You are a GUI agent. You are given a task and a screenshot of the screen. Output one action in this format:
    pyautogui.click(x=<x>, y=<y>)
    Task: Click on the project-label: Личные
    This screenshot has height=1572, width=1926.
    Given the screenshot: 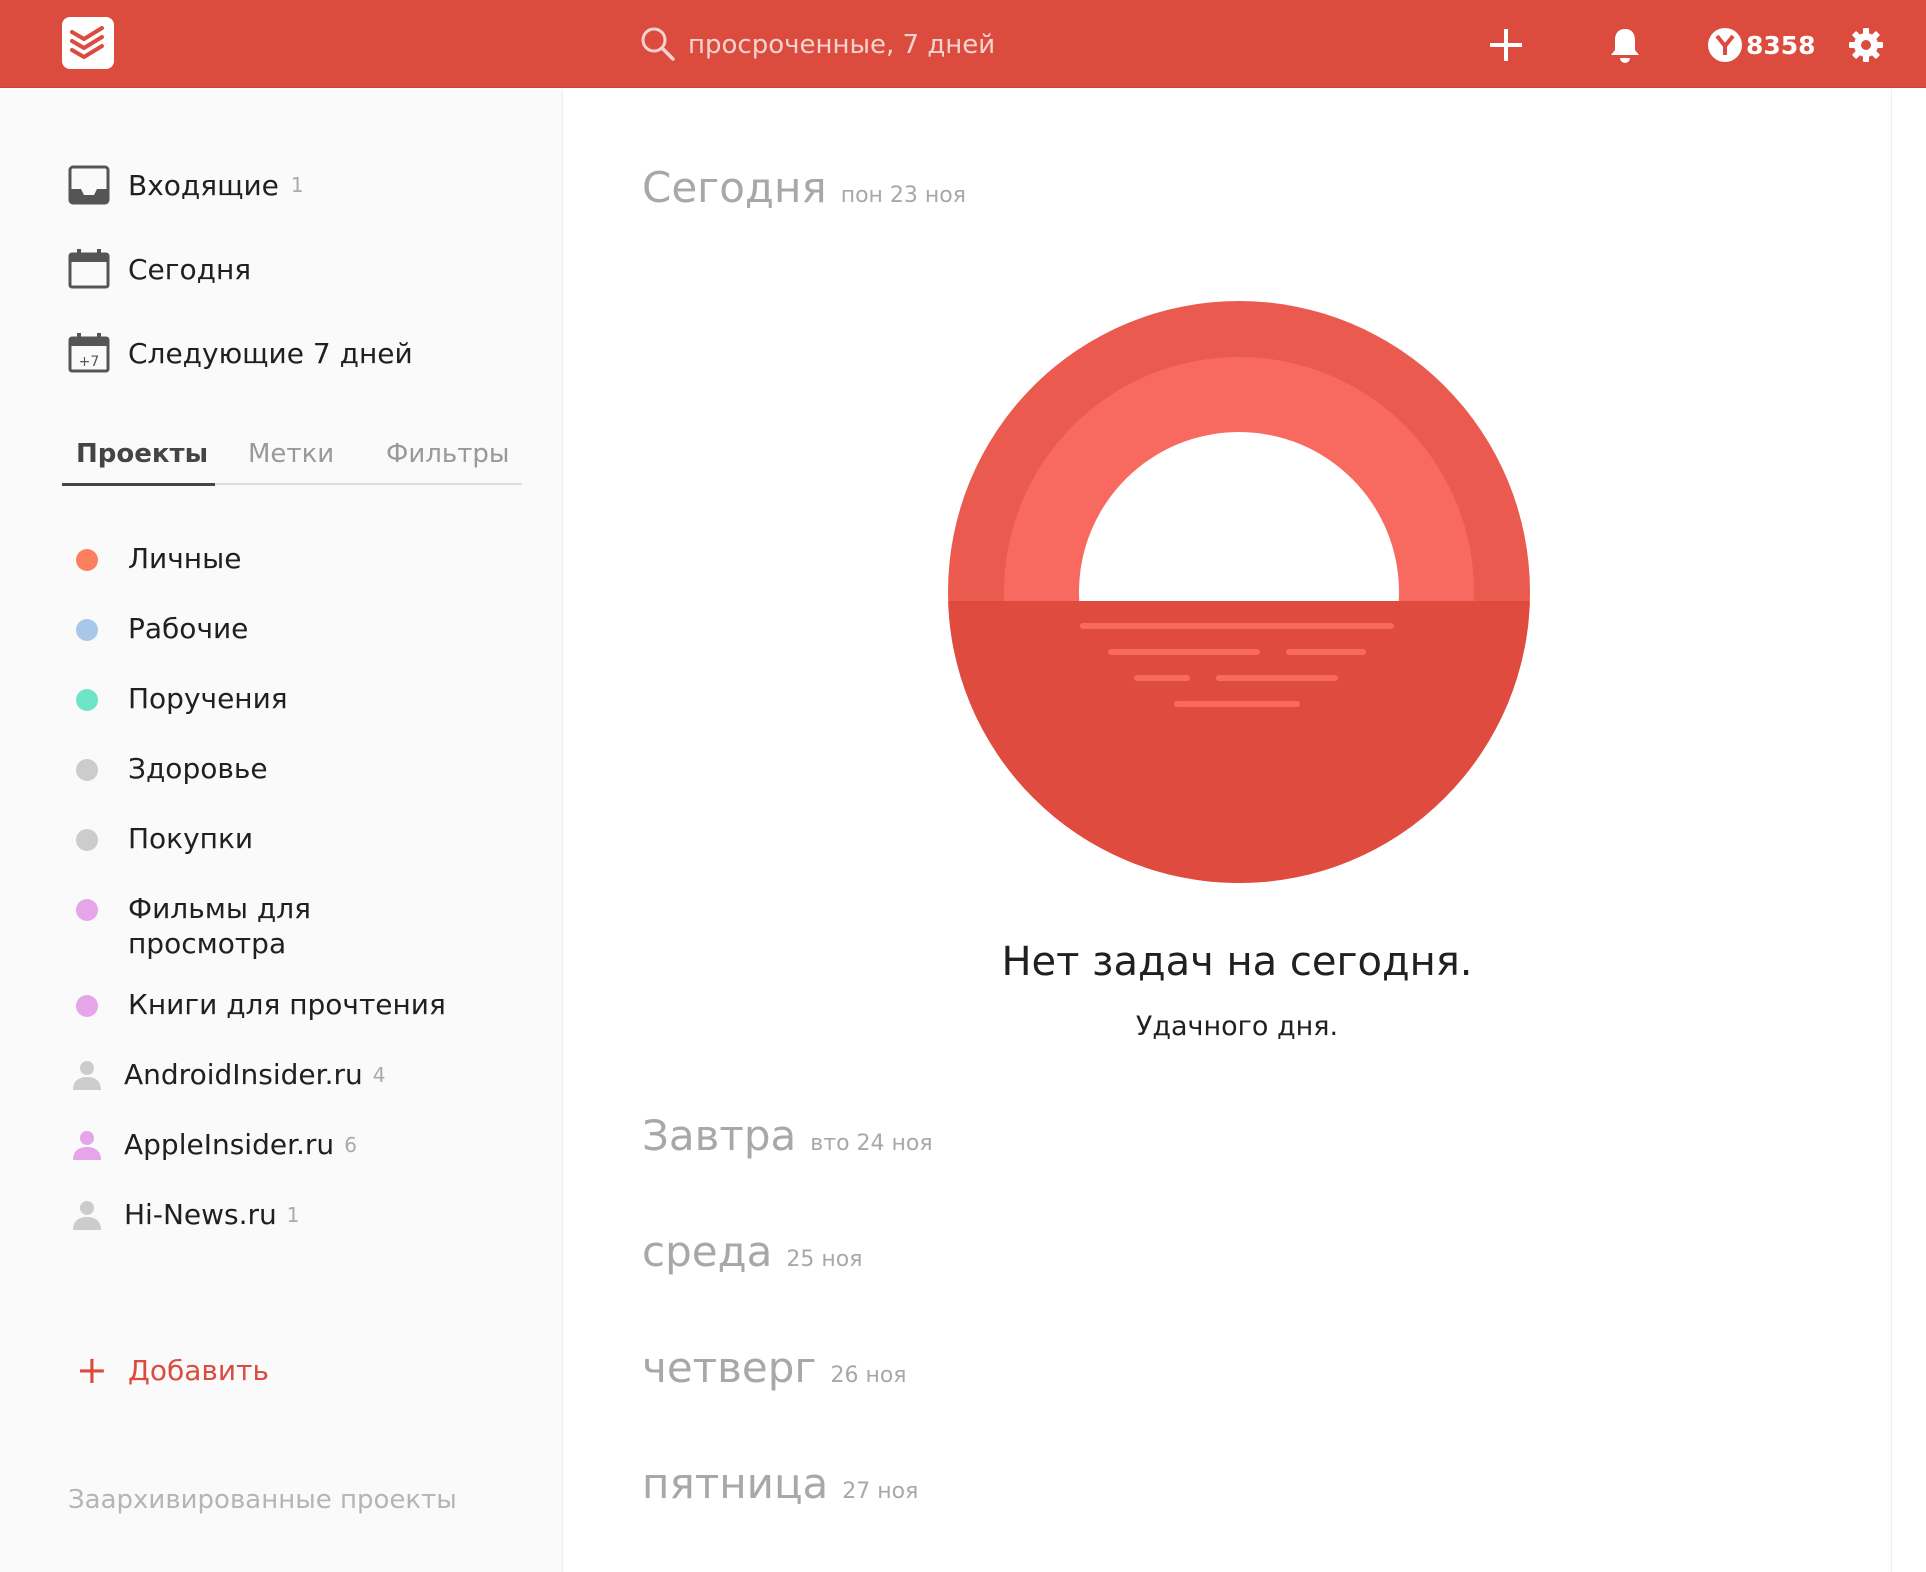 What is the action you would take?
    pyautogui.click(x=185, y=558)
    